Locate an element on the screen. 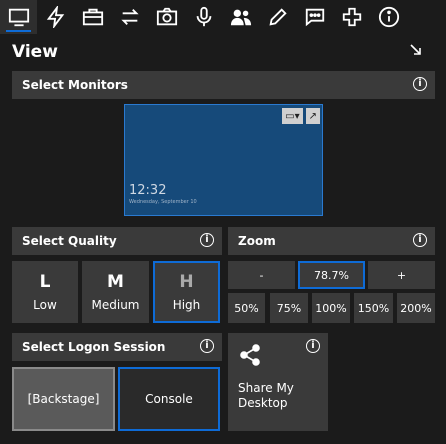  info-circle-icon is located at coordinates (388, 17).